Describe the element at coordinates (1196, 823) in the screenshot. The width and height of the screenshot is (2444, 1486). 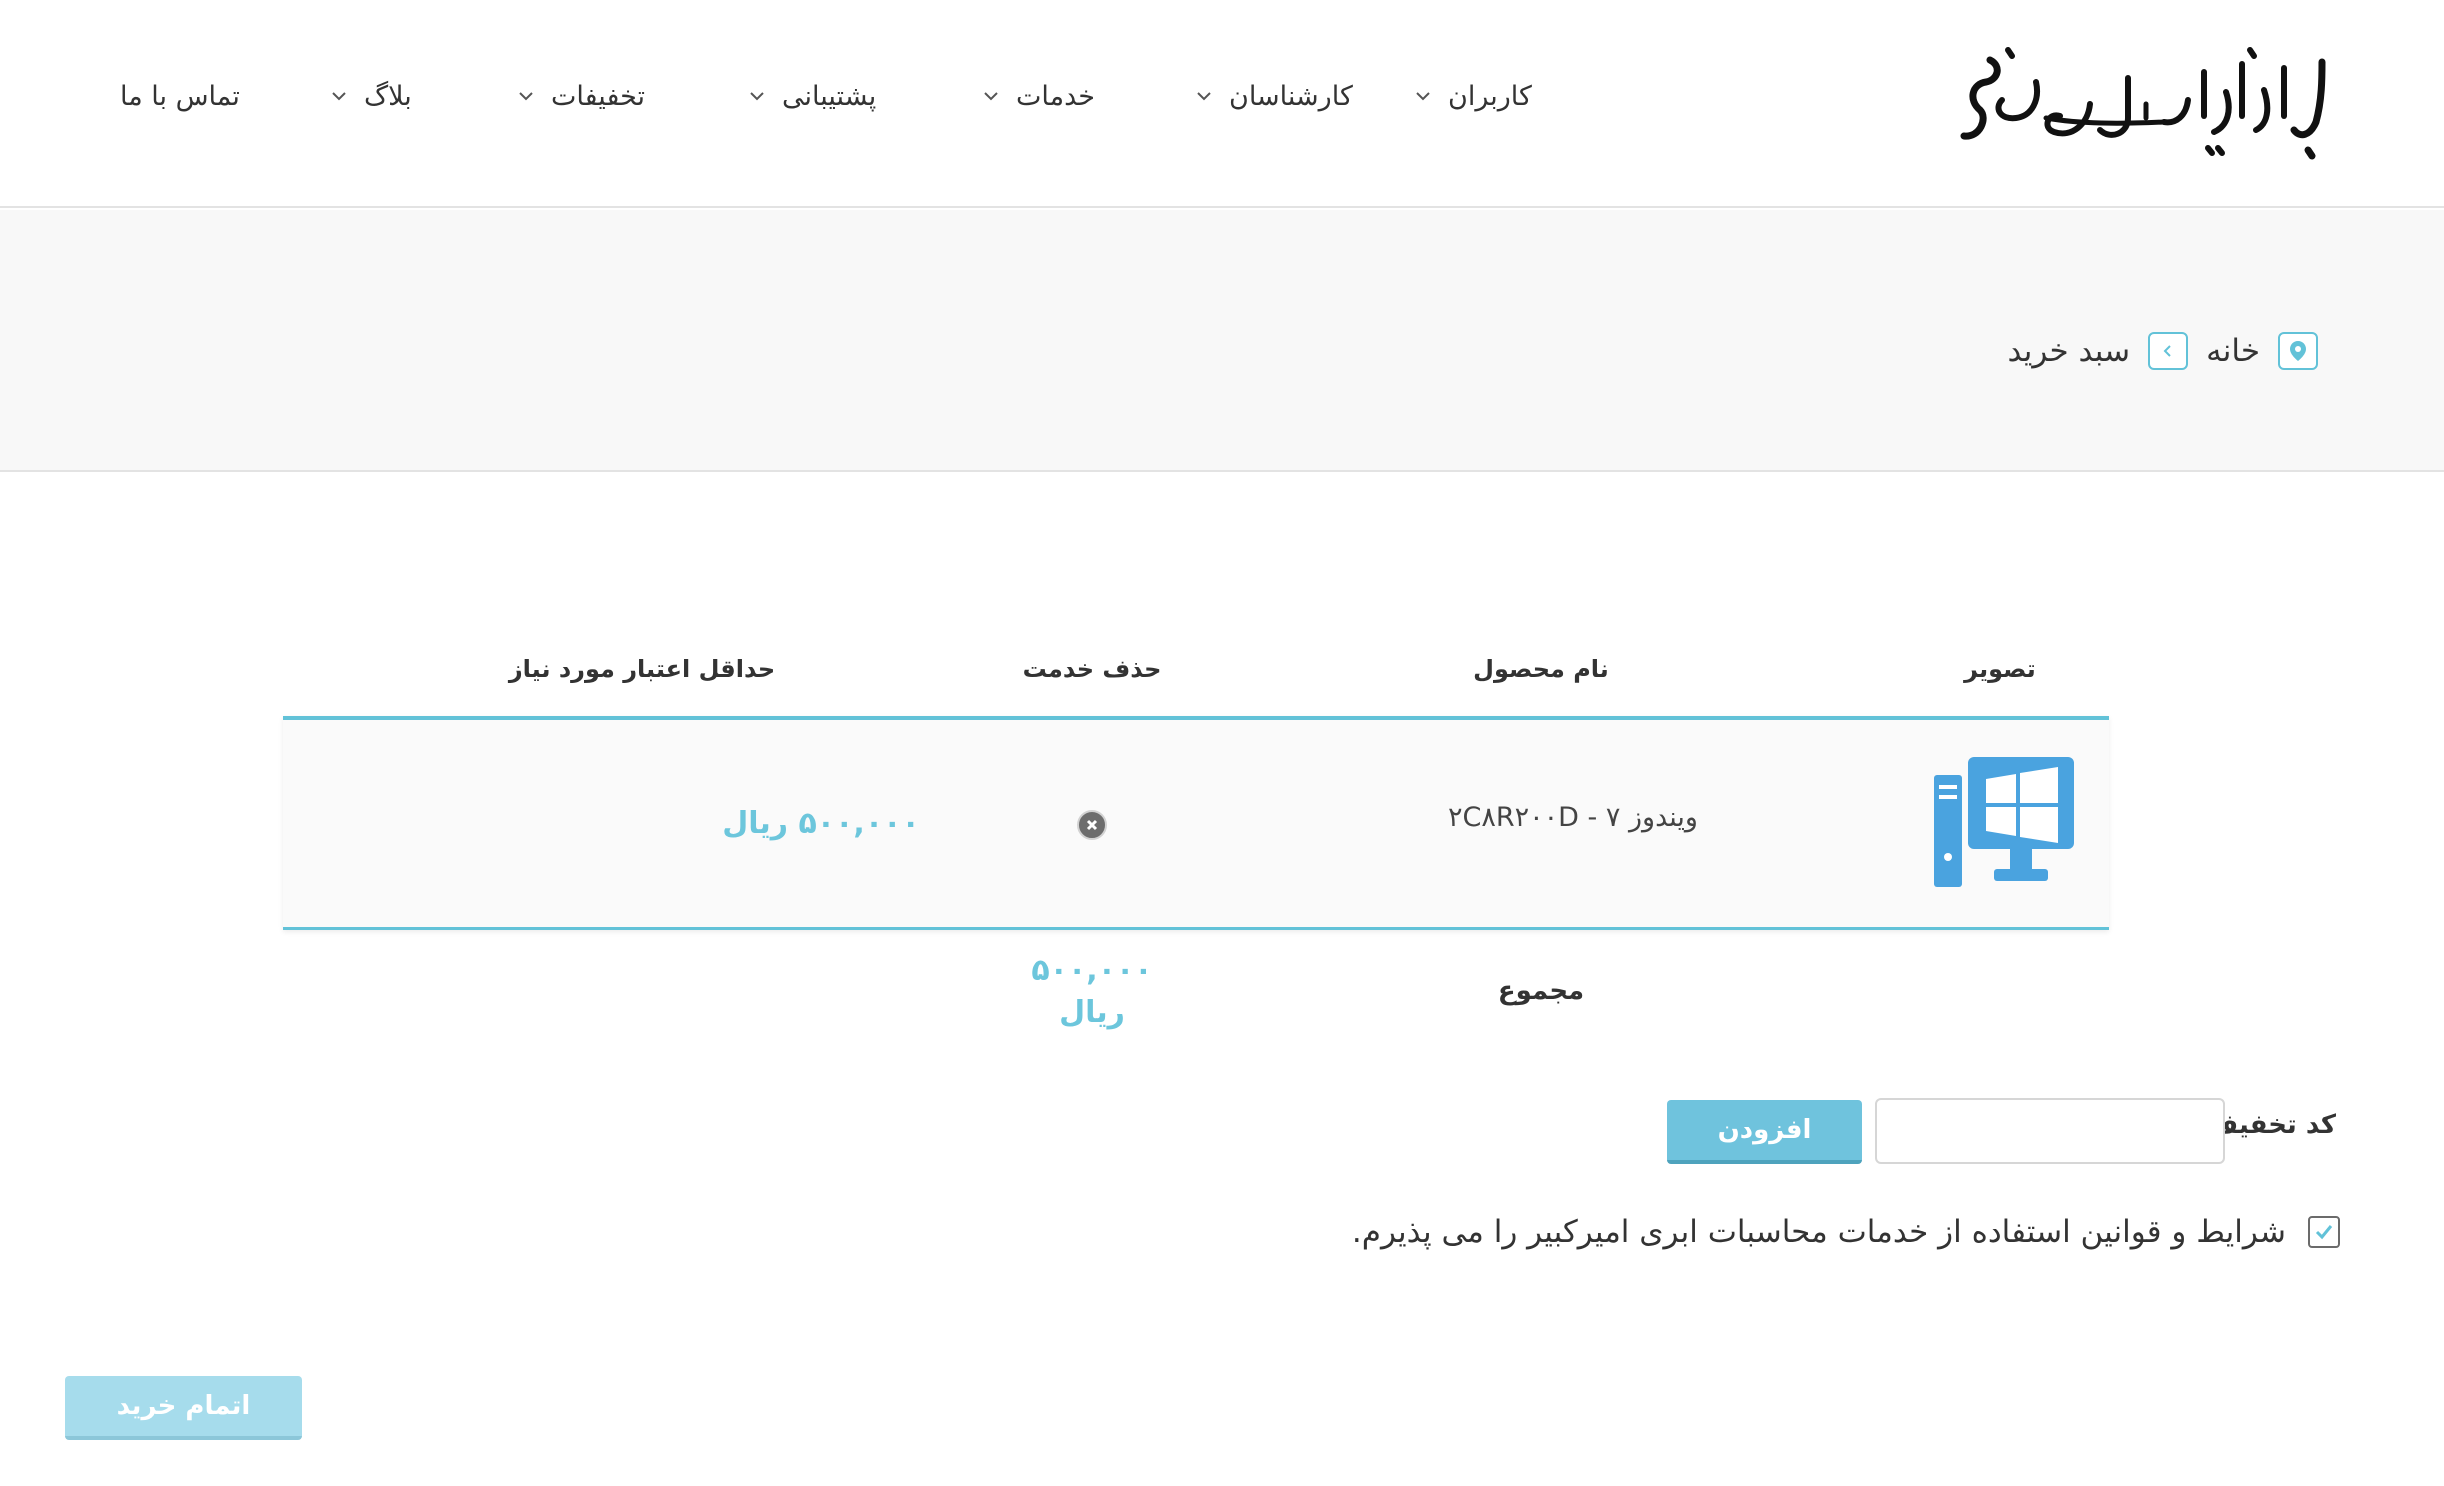
I see `table-row: ویندوز ۷ - ۲C۸R۲۰۰D ۵۰۰,۰۰۰ ریال` at that location.